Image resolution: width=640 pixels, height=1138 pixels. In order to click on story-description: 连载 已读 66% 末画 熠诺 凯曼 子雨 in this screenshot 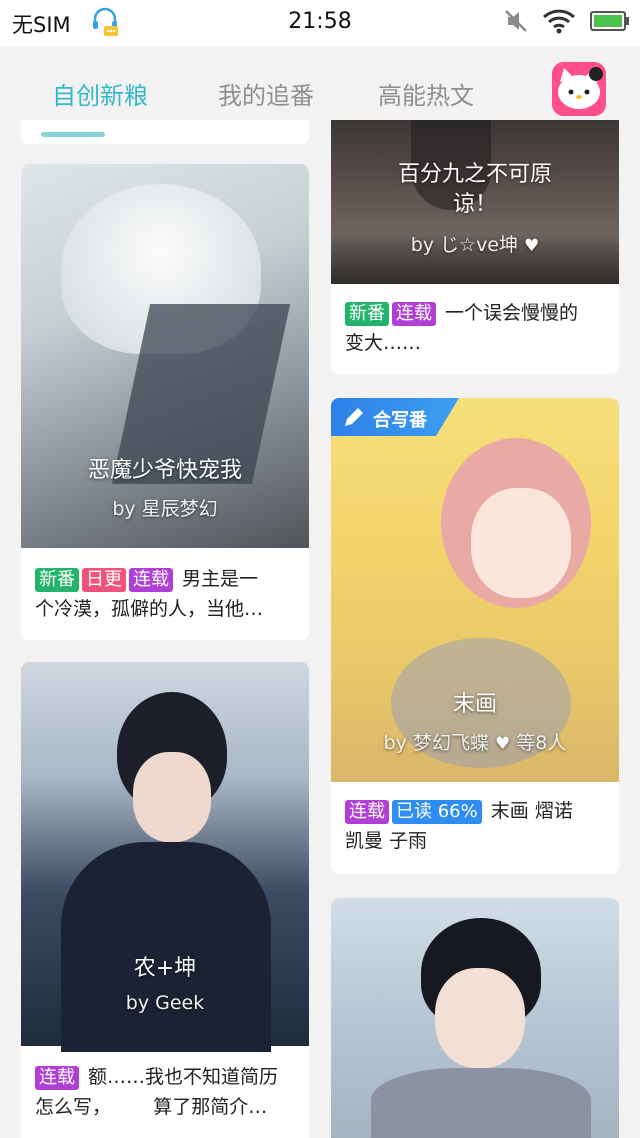, I will do `click(475, 826)`.